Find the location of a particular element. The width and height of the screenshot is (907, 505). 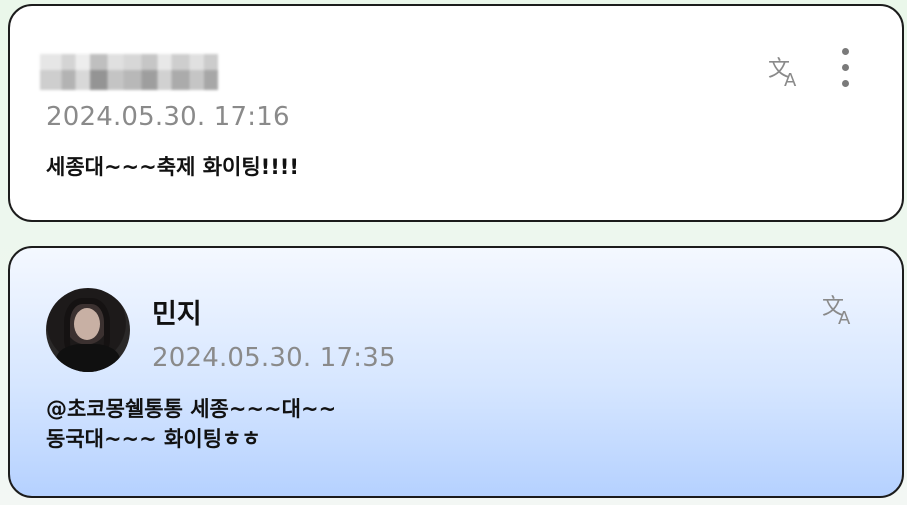

author-name-blurred is located at coordinates (129, 72).